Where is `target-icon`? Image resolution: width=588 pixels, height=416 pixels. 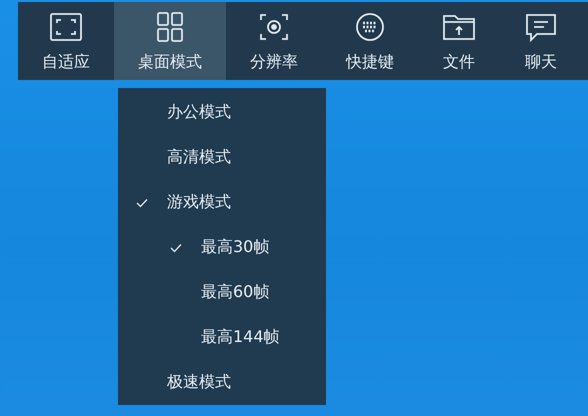 target-icon is located at coordinates (274, 27).